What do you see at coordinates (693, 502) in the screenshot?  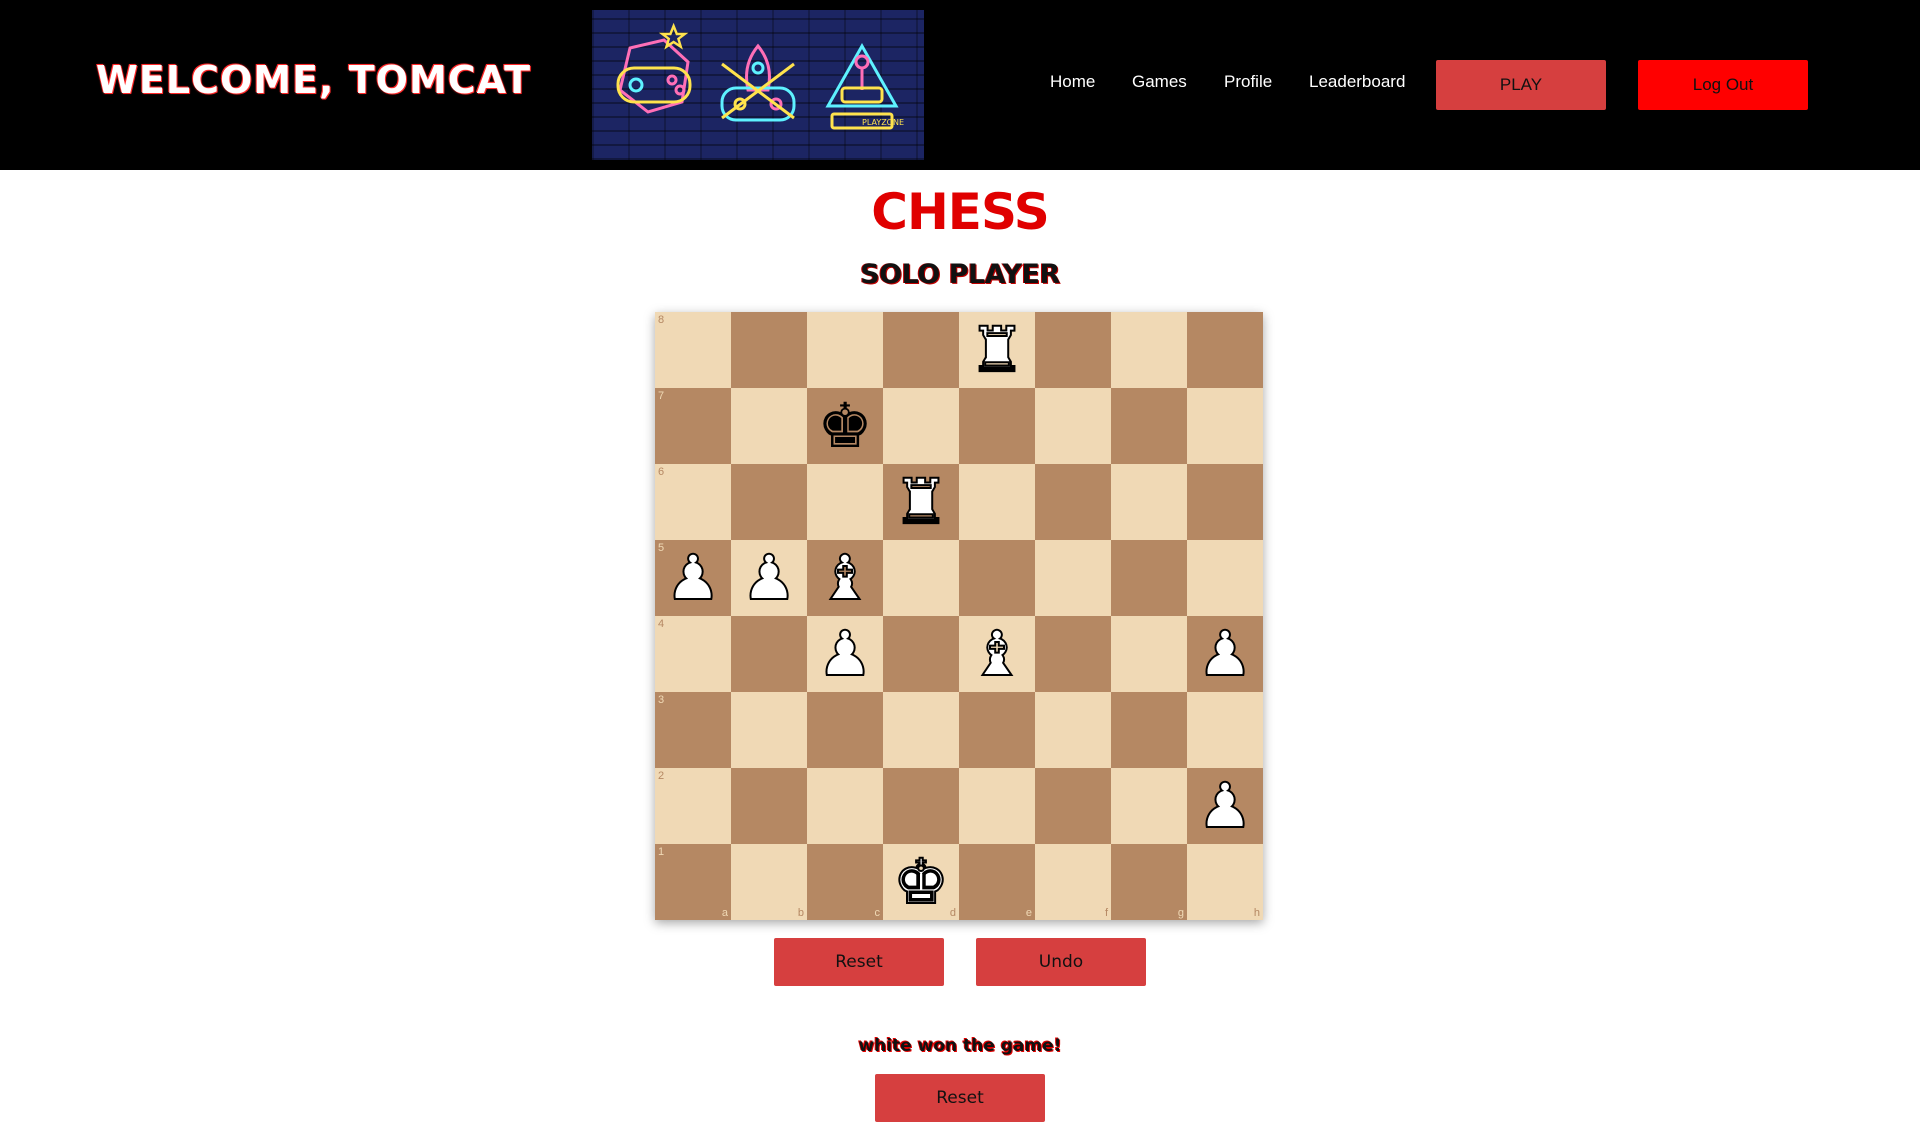 I see `square-a6: 6` at bounding box center [693, 502].